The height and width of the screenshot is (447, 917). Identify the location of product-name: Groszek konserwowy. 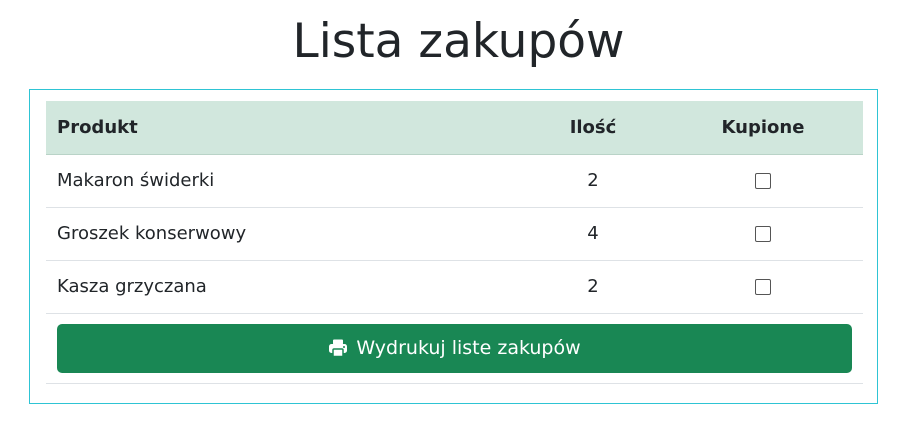
(284, 234).